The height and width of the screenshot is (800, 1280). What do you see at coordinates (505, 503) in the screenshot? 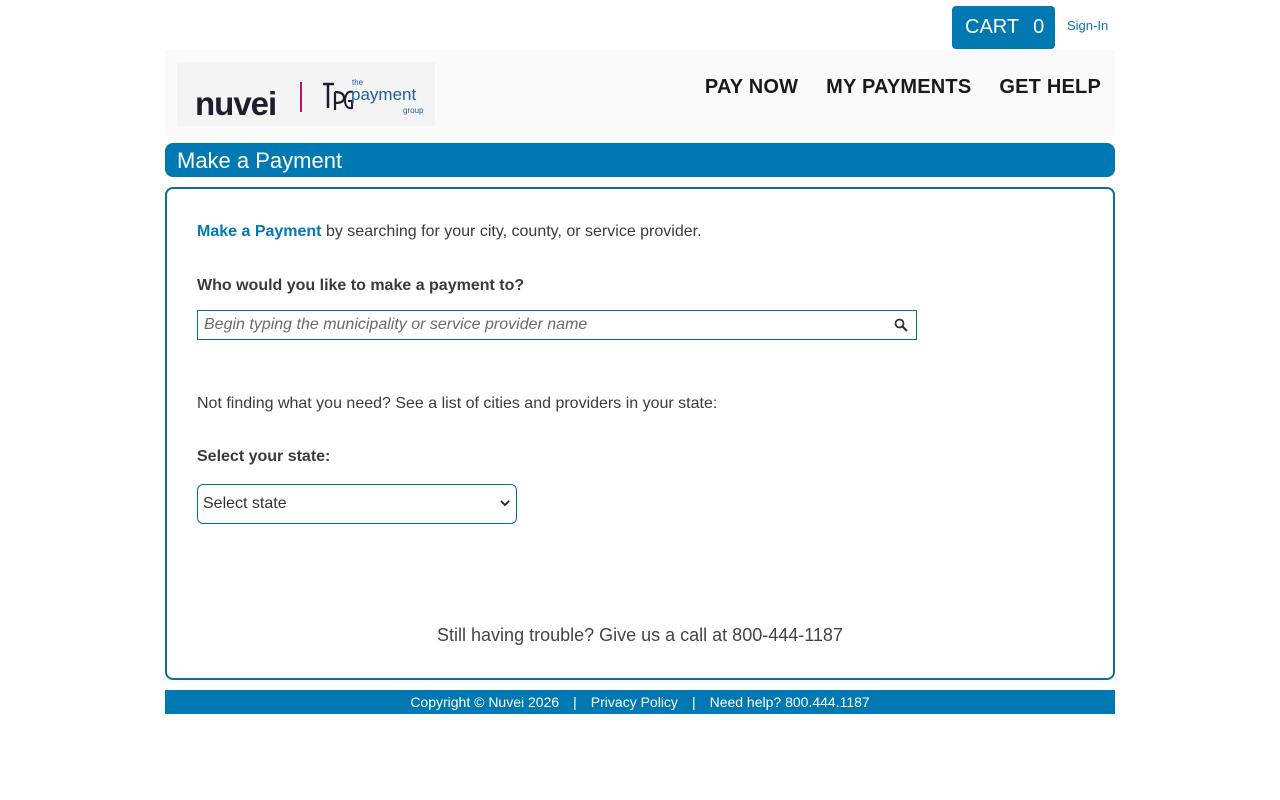
I see `chevron-down-icon` at bounding box center [505, 503].